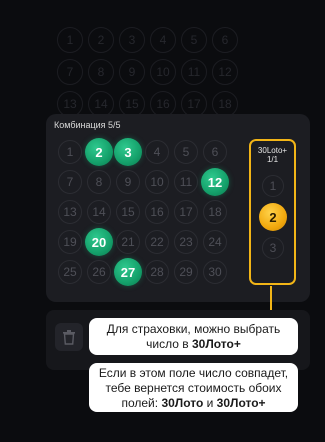 The width and height of the screenshot is (325, 442). What do you see at coordinates (132, 72) in the screenshot?
I see `background-number: 9` at bounding box center [132, 72].